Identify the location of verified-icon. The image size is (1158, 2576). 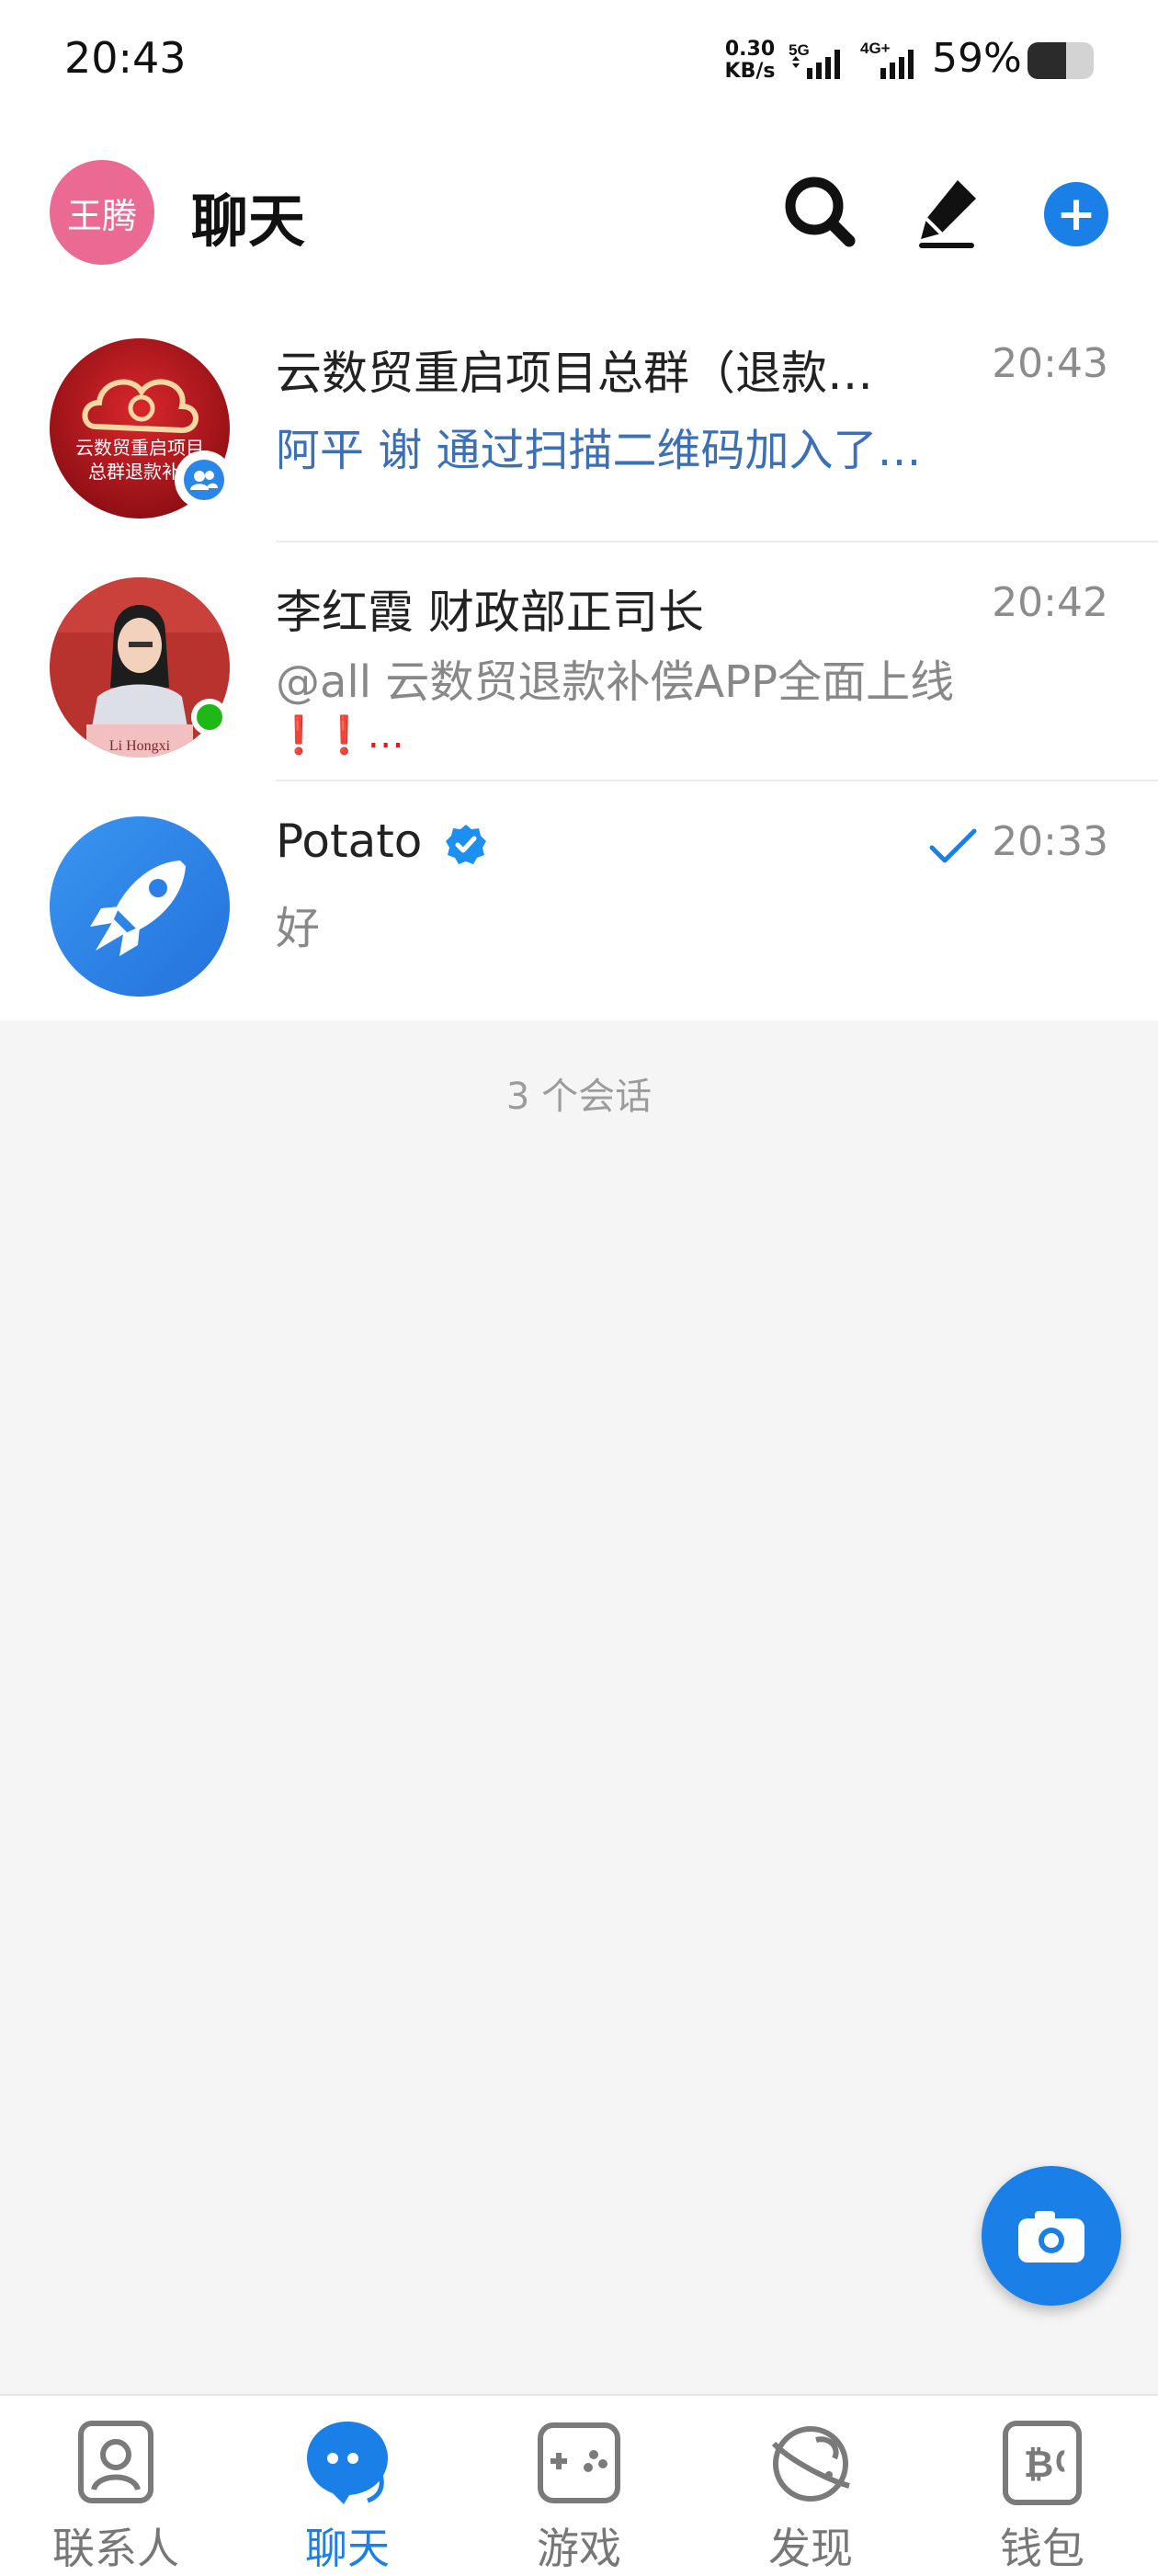
(466, 844).